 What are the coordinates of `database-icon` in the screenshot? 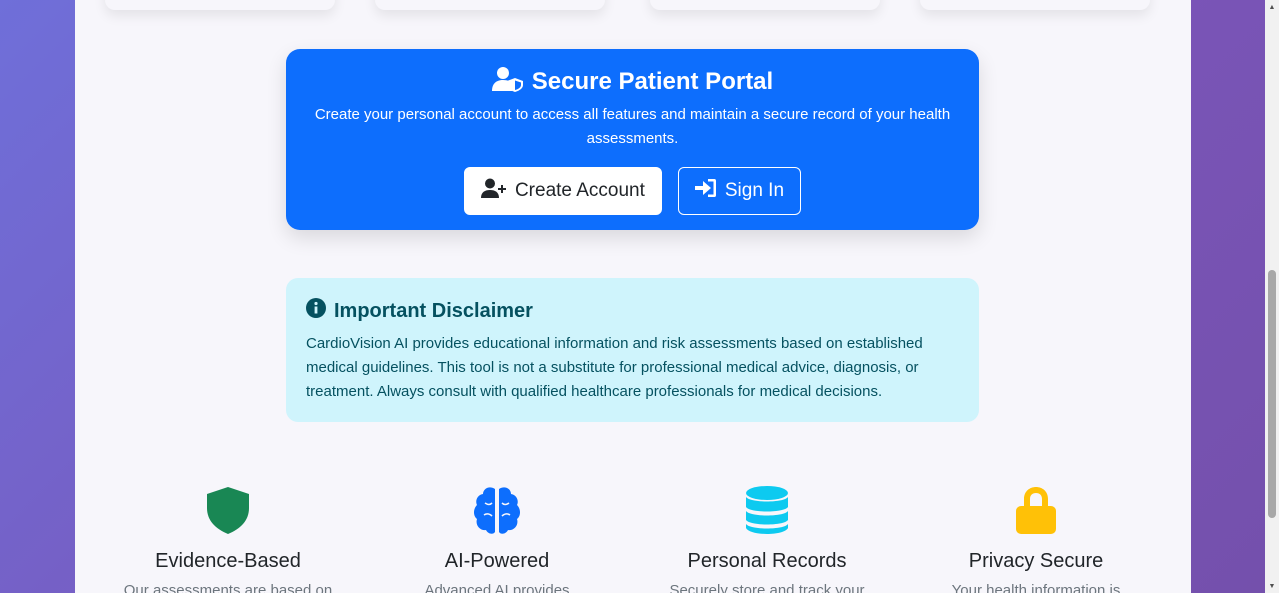 It's located at (767, 510).